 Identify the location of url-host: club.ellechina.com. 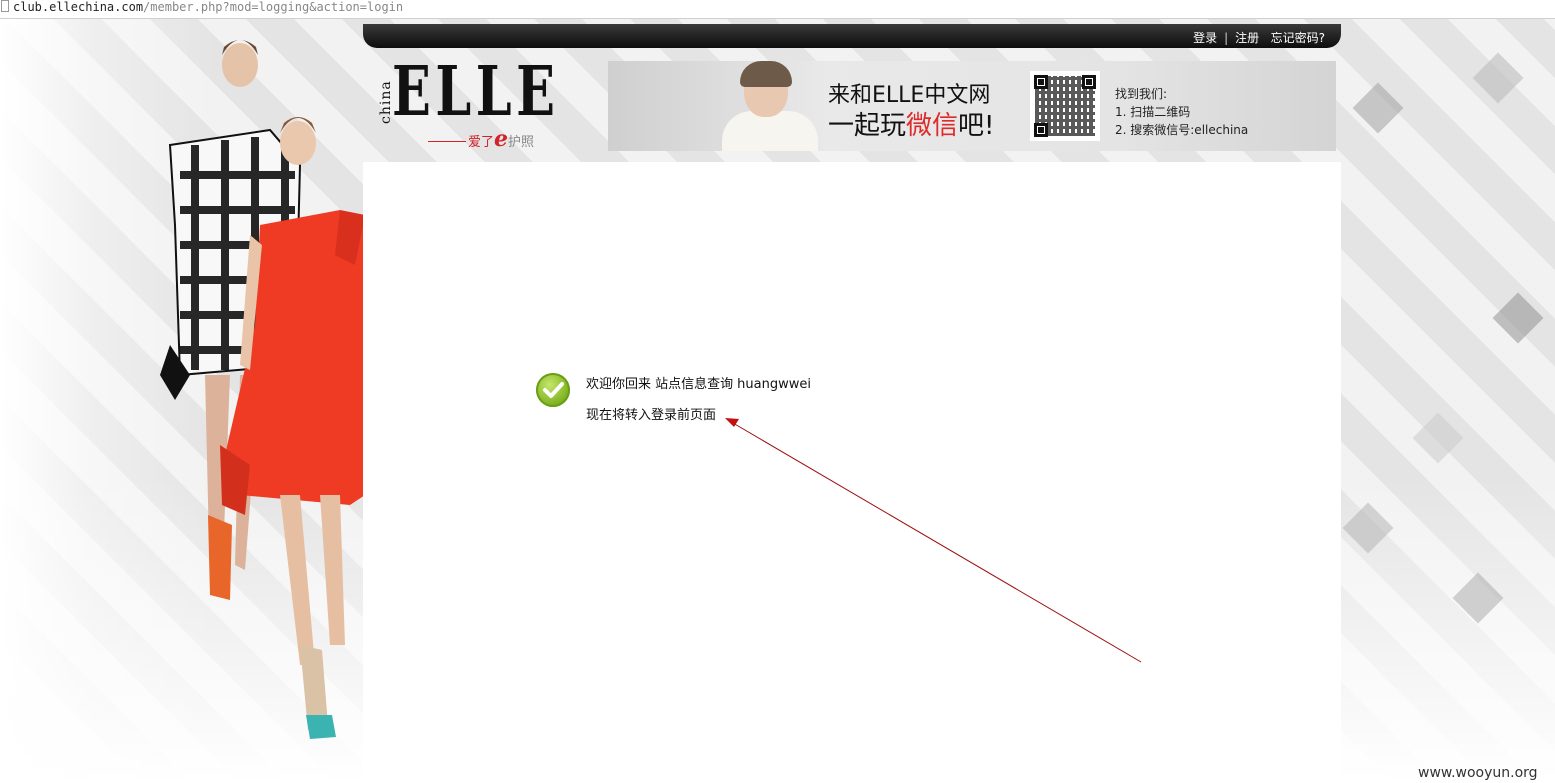
(78, 7).